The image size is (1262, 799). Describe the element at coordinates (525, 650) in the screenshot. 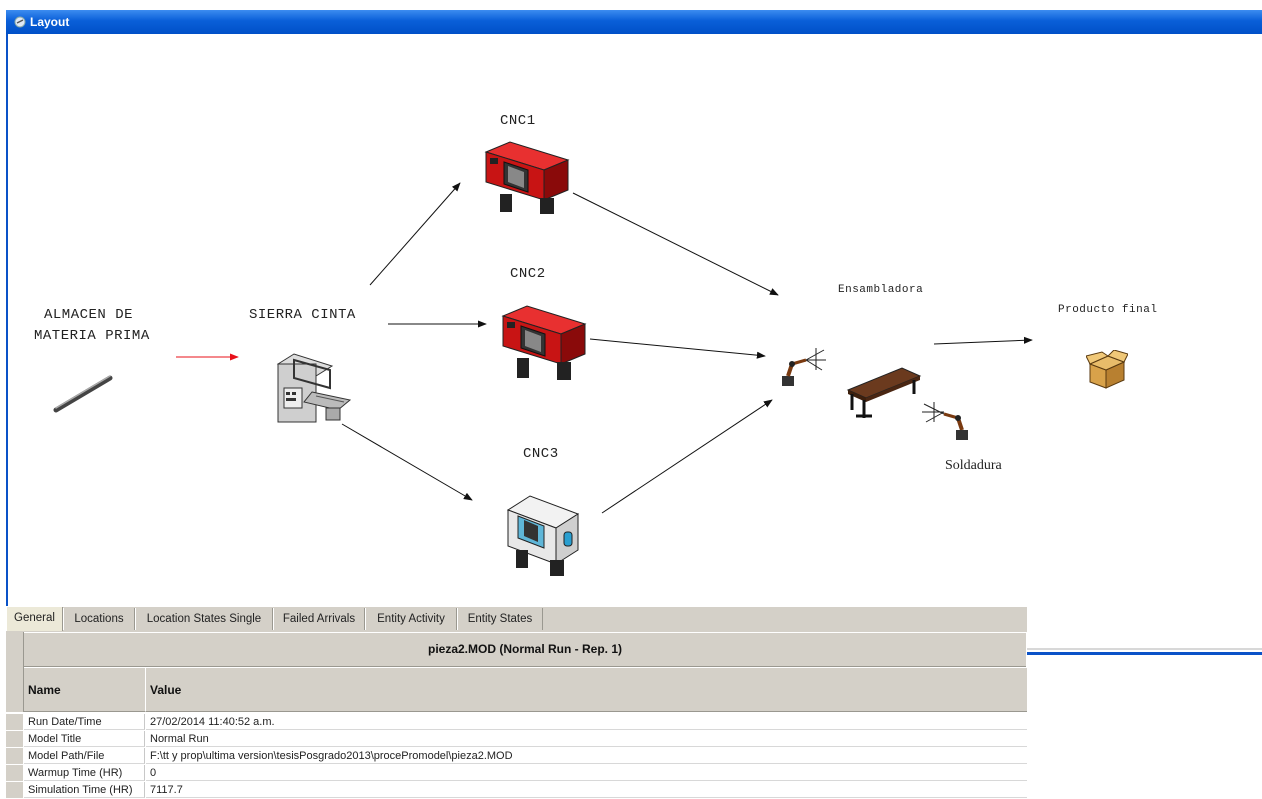

I see `report-title: pieza2.MOD (Normal Run - Rep. 1)` at that location.